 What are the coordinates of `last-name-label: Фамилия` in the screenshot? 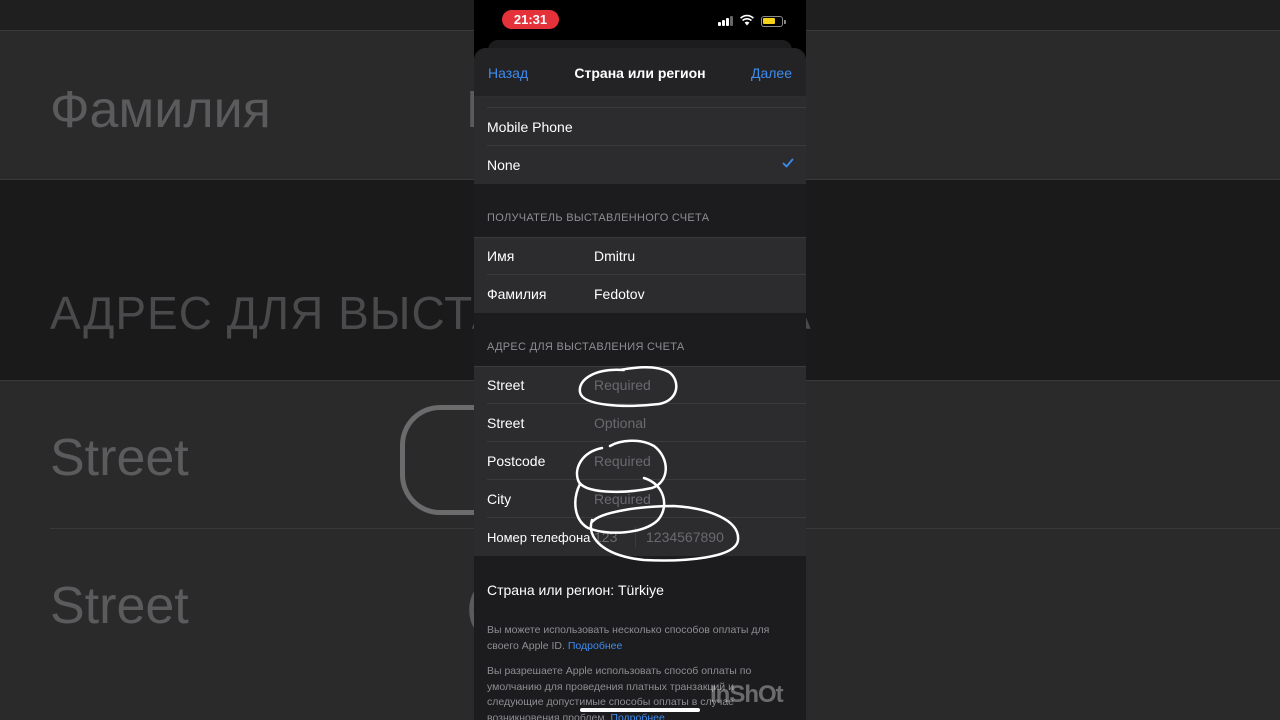 It's located at (517, 294).